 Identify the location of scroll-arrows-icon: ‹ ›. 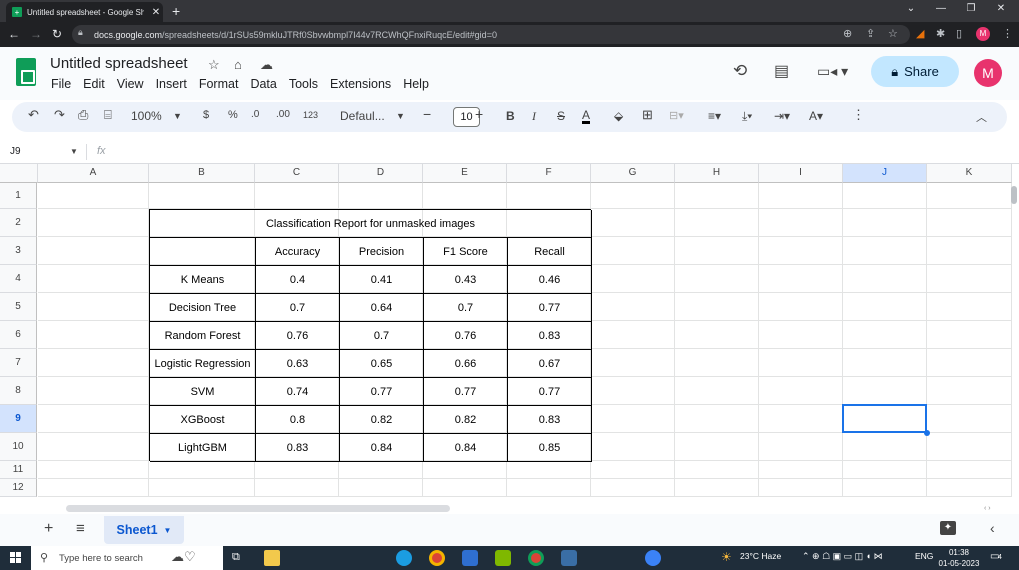
(987, 508).